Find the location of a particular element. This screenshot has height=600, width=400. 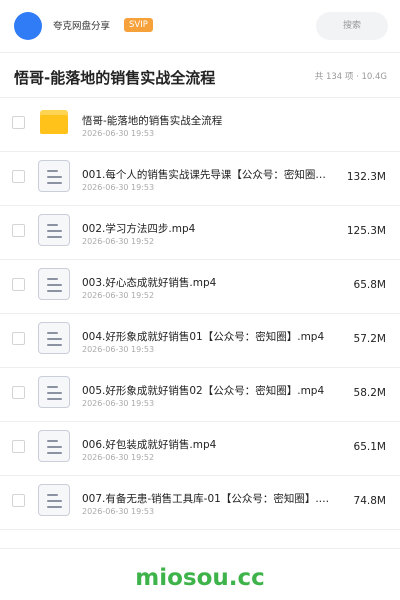

file-name: 悟哥-能落地的销售实战全流程 is located at coordinates (152, 121).